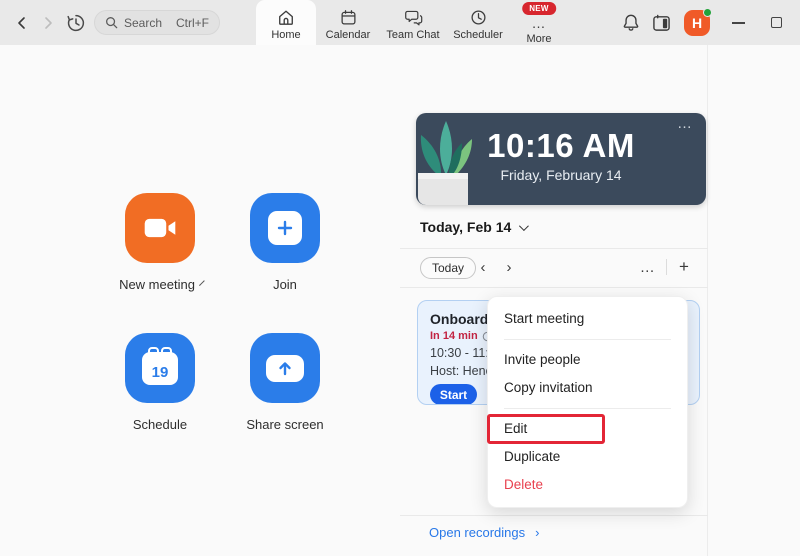 The image size is (800, 556). What do you see at coordinates (160, 372) in the screenshot?
I see `calendar-date-number: 19` at bounding box center [160, 372].